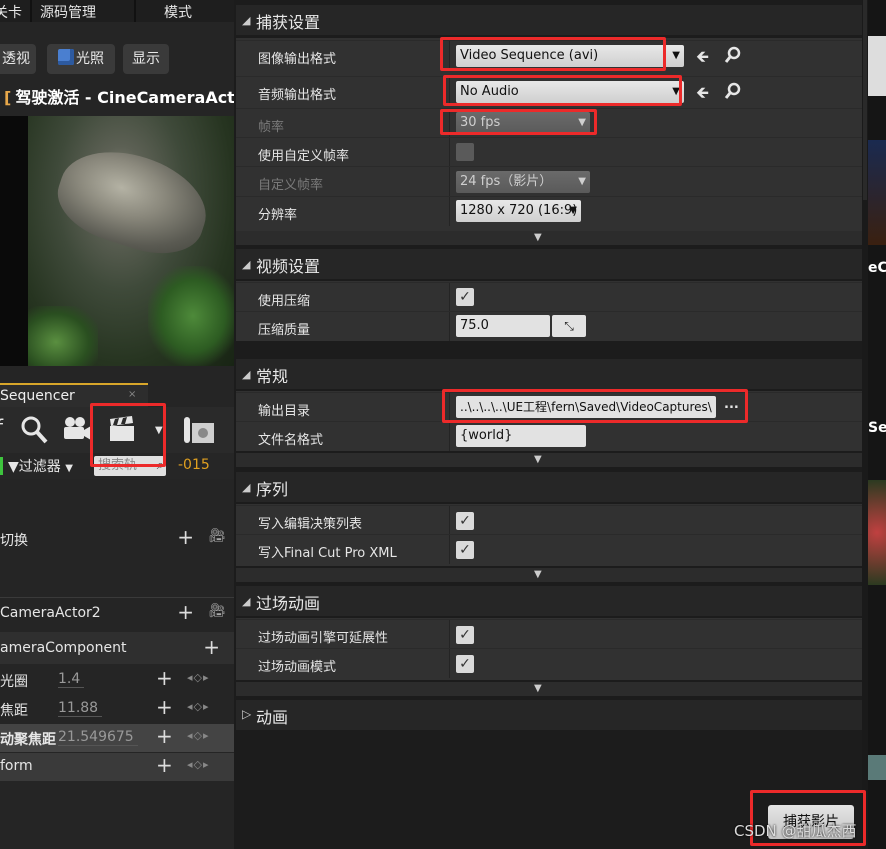  I want to click on property-value: 11.88, so click(80, 708).